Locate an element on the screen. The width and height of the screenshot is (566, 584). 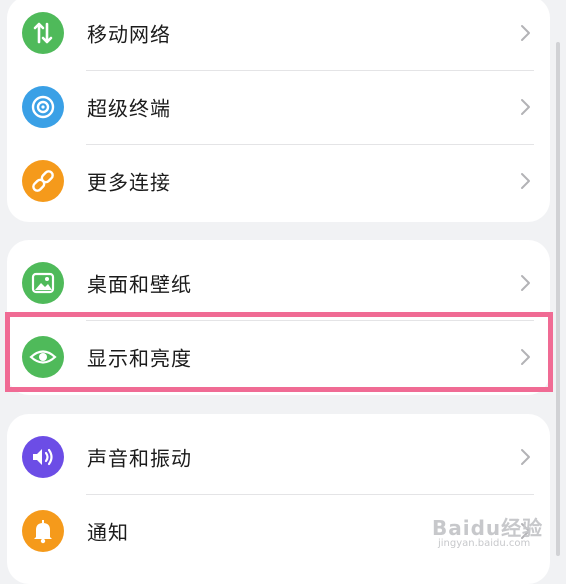
watermark-logo: Baidu经验 is located at coordinates (488, 528).